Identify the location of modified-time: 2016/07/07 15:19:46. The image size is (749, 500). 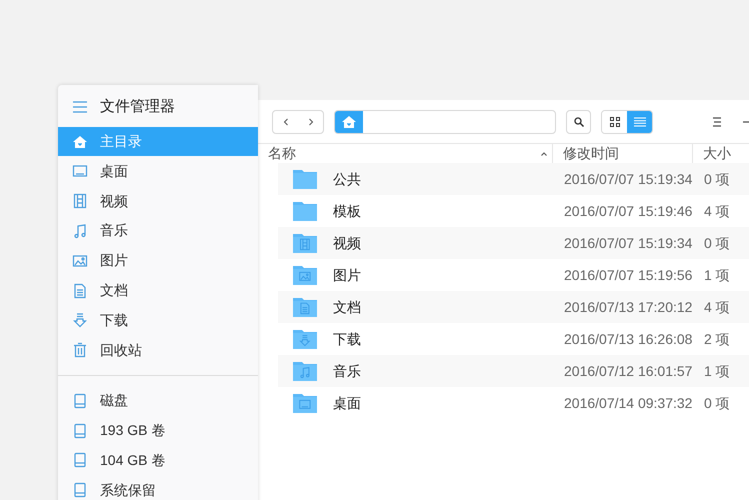
(628, 211).